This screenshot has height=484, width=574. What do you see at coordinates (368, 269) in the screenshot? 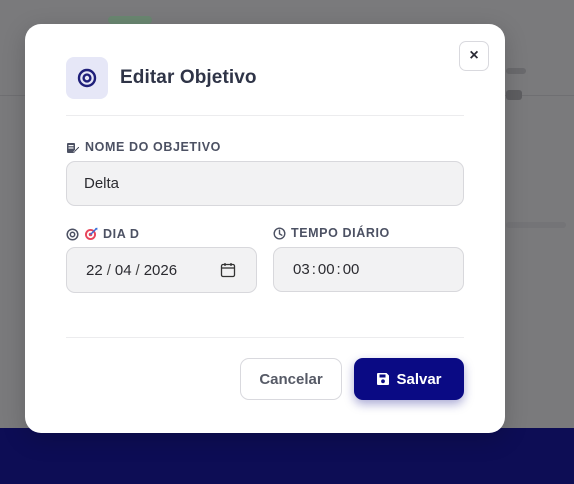
I see `daily-time-input: 03 : 00 : 00` at bounding box center [368, 269].